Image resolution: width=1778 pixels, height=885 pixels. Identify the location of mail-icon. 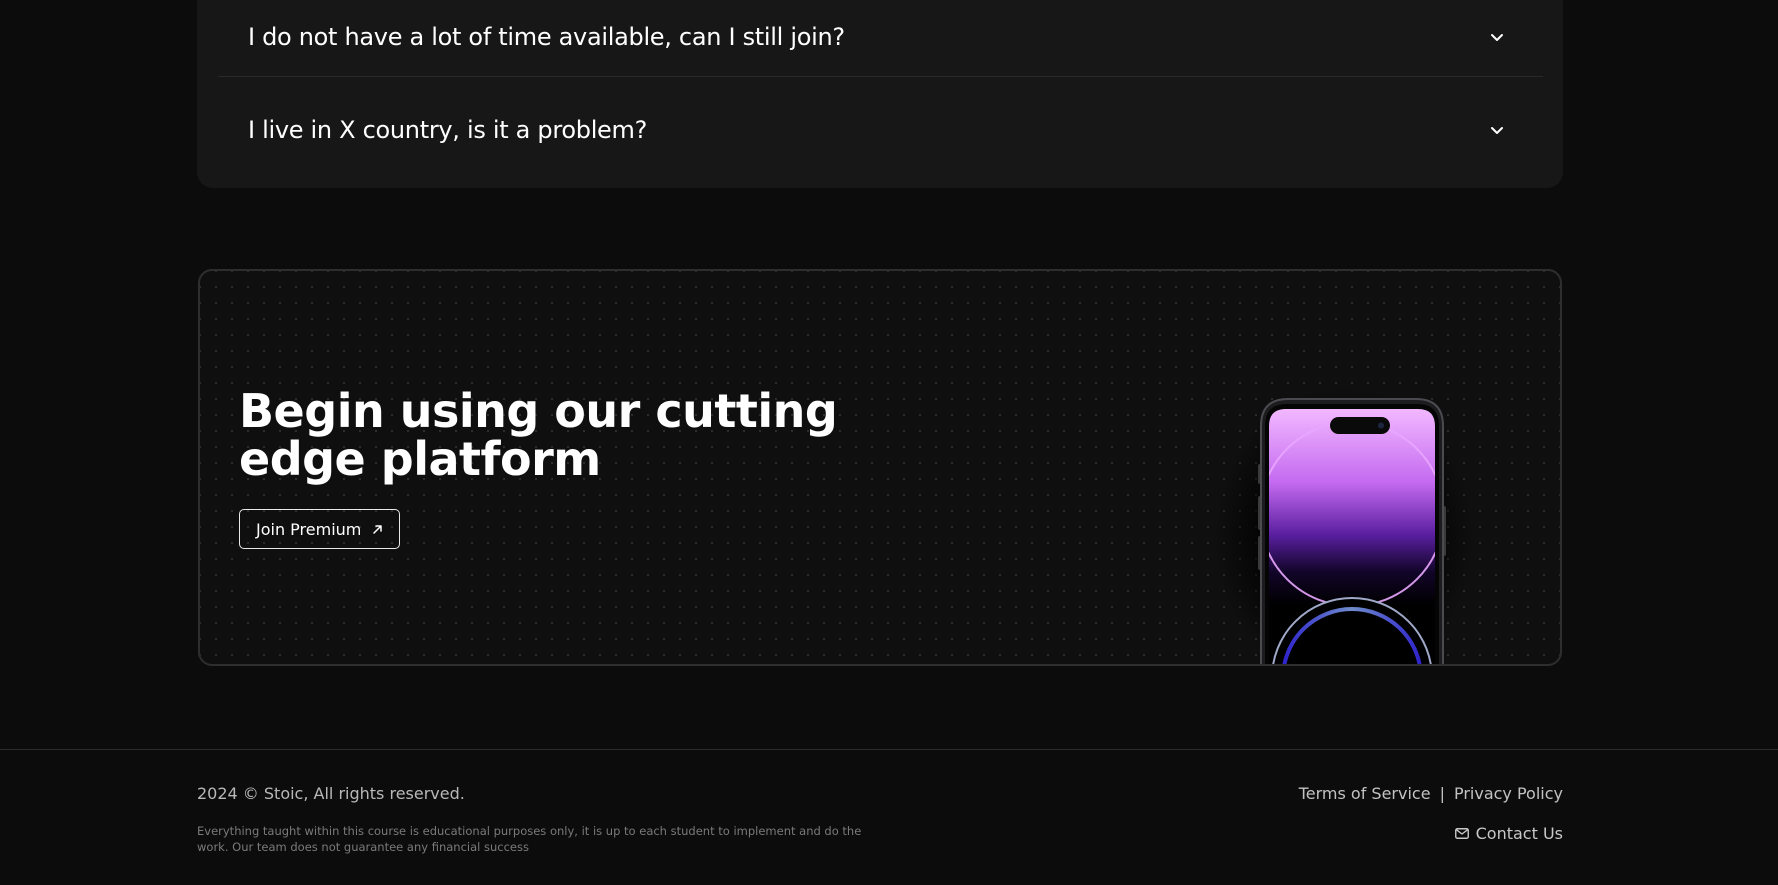
(1461, 833).